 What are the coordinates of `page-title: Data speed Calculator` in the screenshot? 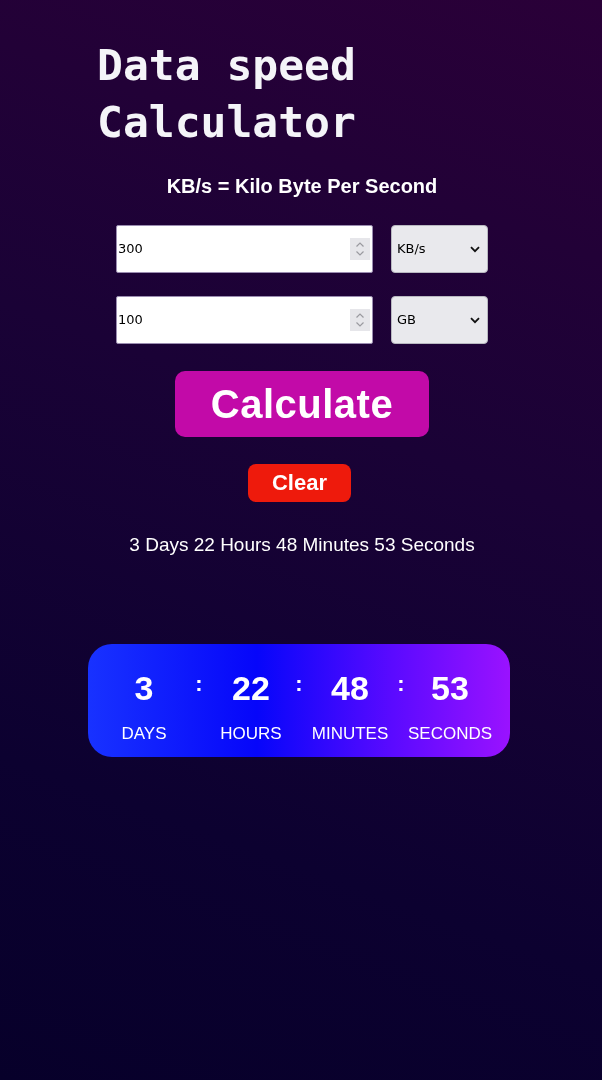 It's located at (227, 94).